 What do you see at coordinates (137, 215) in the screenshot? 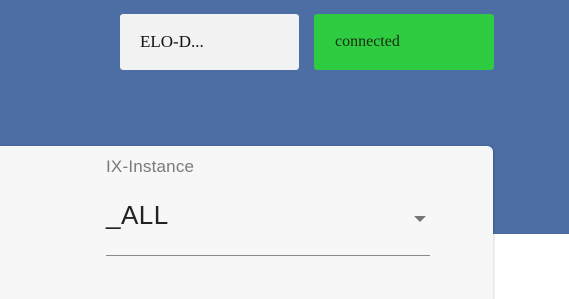
I see `ix-instance-value: _ALL` at bounding box center [137, 215].